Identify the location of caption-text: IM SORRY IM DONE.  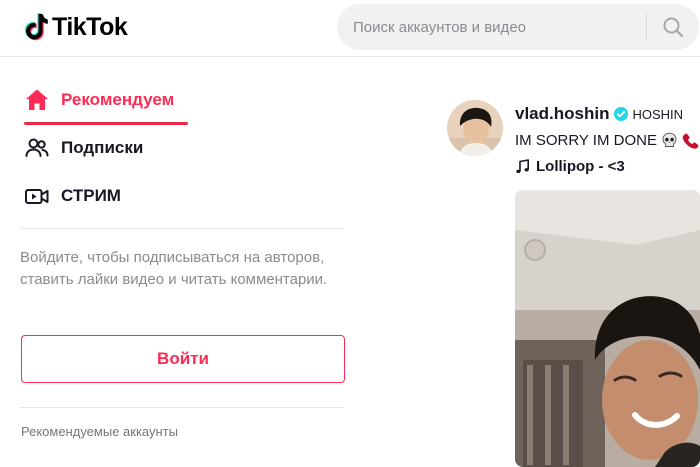
(586, 140).